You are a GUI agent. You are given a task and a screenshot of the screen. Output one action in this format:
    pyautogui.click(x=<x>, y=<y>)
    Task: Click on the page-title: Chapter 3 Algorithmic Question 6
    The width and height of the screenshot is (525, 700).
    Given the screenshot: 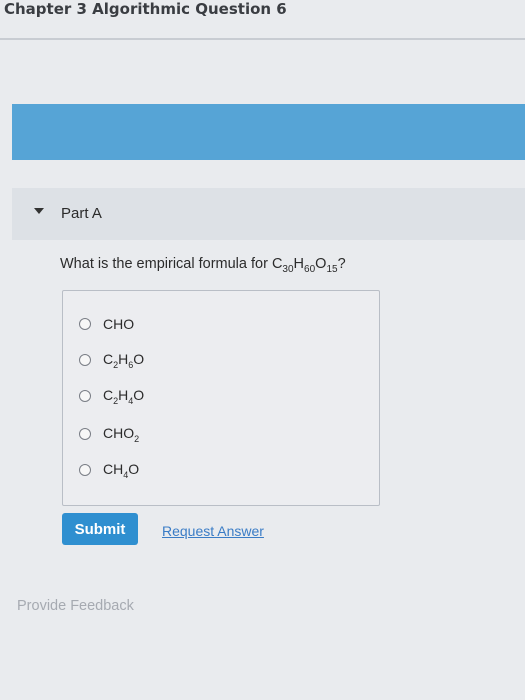 What is the action you would take?
    pyautogui.click(x=145, y=9)
    